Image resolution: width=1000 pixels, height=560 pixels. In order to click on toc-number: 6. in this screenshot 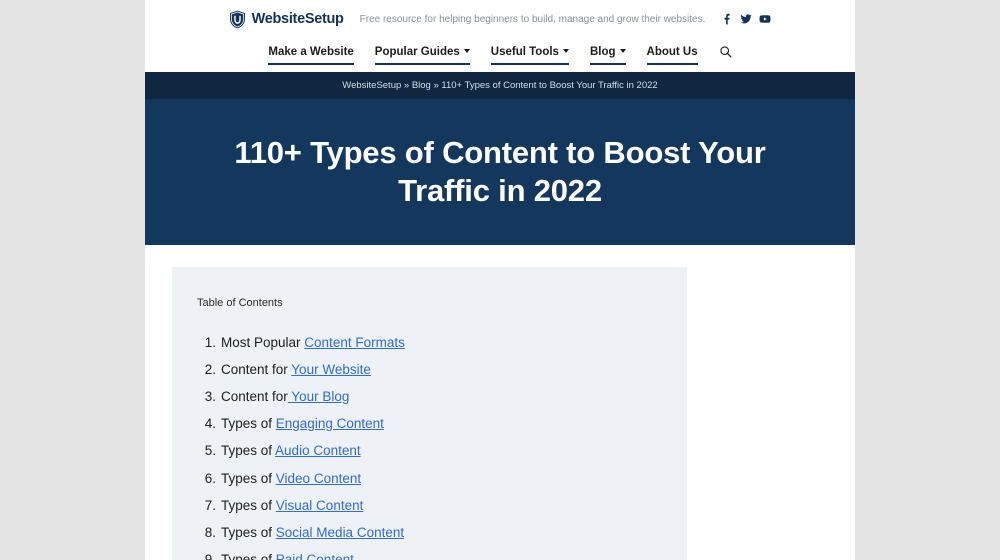, I will do `click(210, 478)`.